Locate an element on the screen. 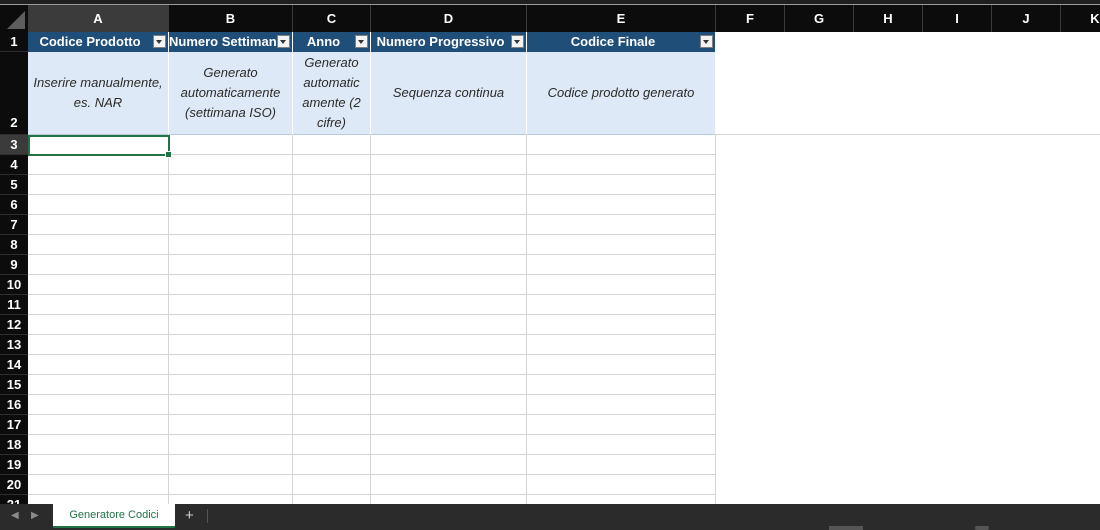  fill-handle is located at coordinates (168, 154).